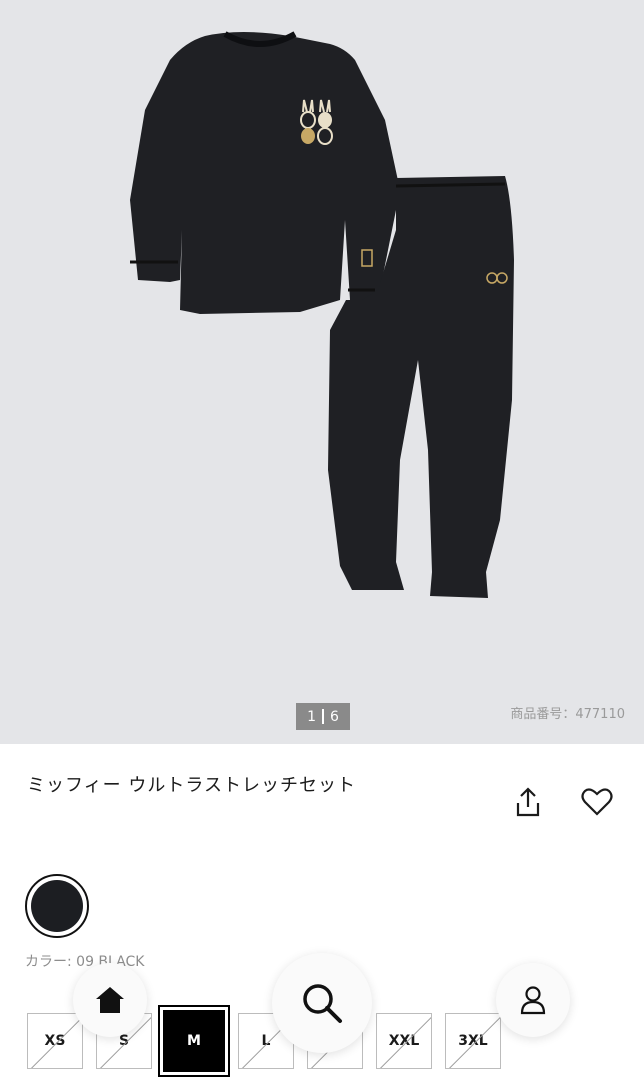 This screenshot has width=644, height=1080. I want to click on size-option-xs: XS, so click(55, 1041).